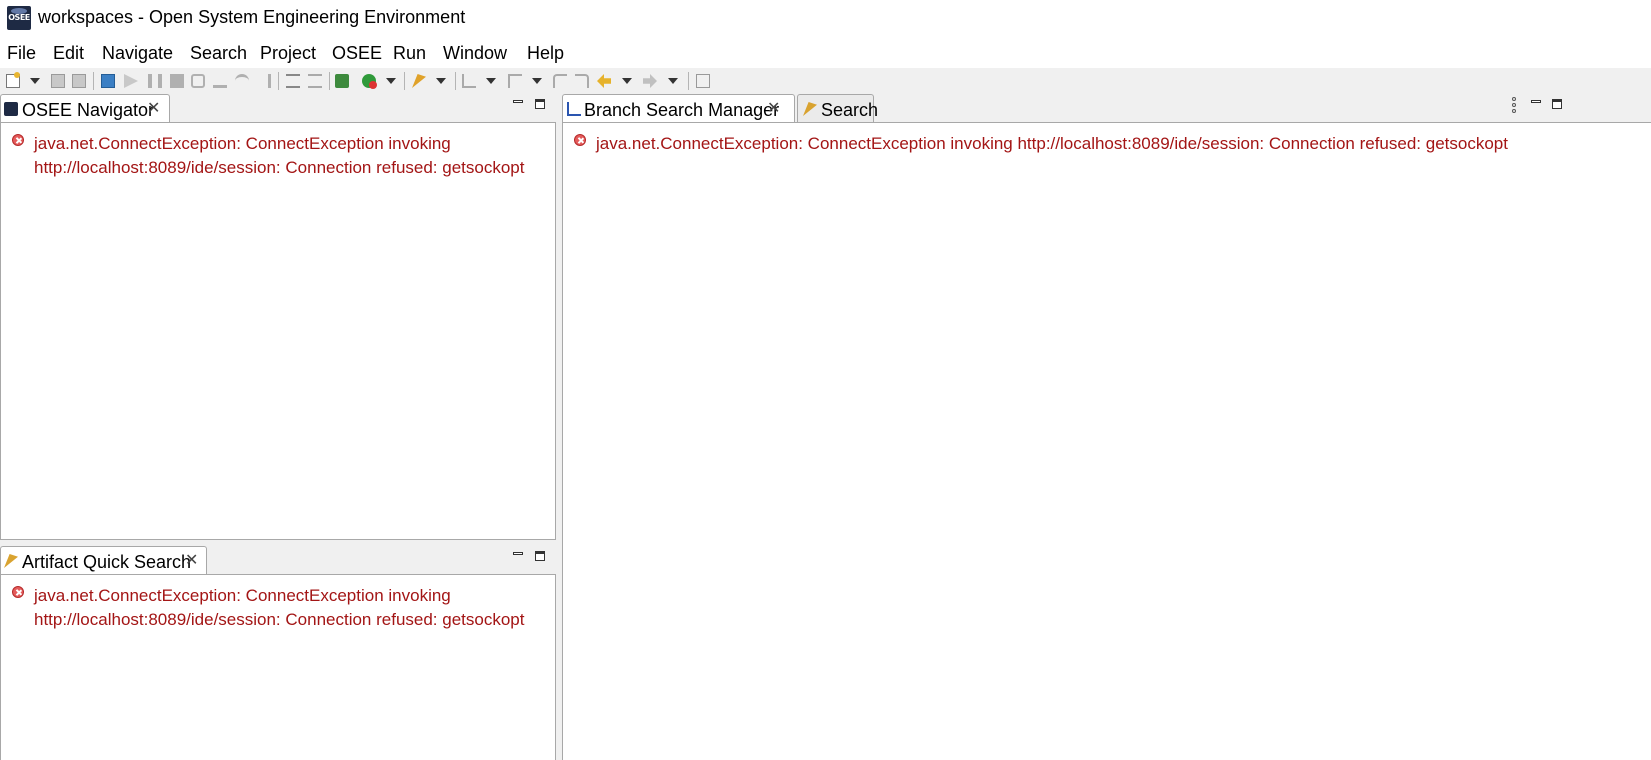  I want to click on terminate-icon, so click(177, 81).